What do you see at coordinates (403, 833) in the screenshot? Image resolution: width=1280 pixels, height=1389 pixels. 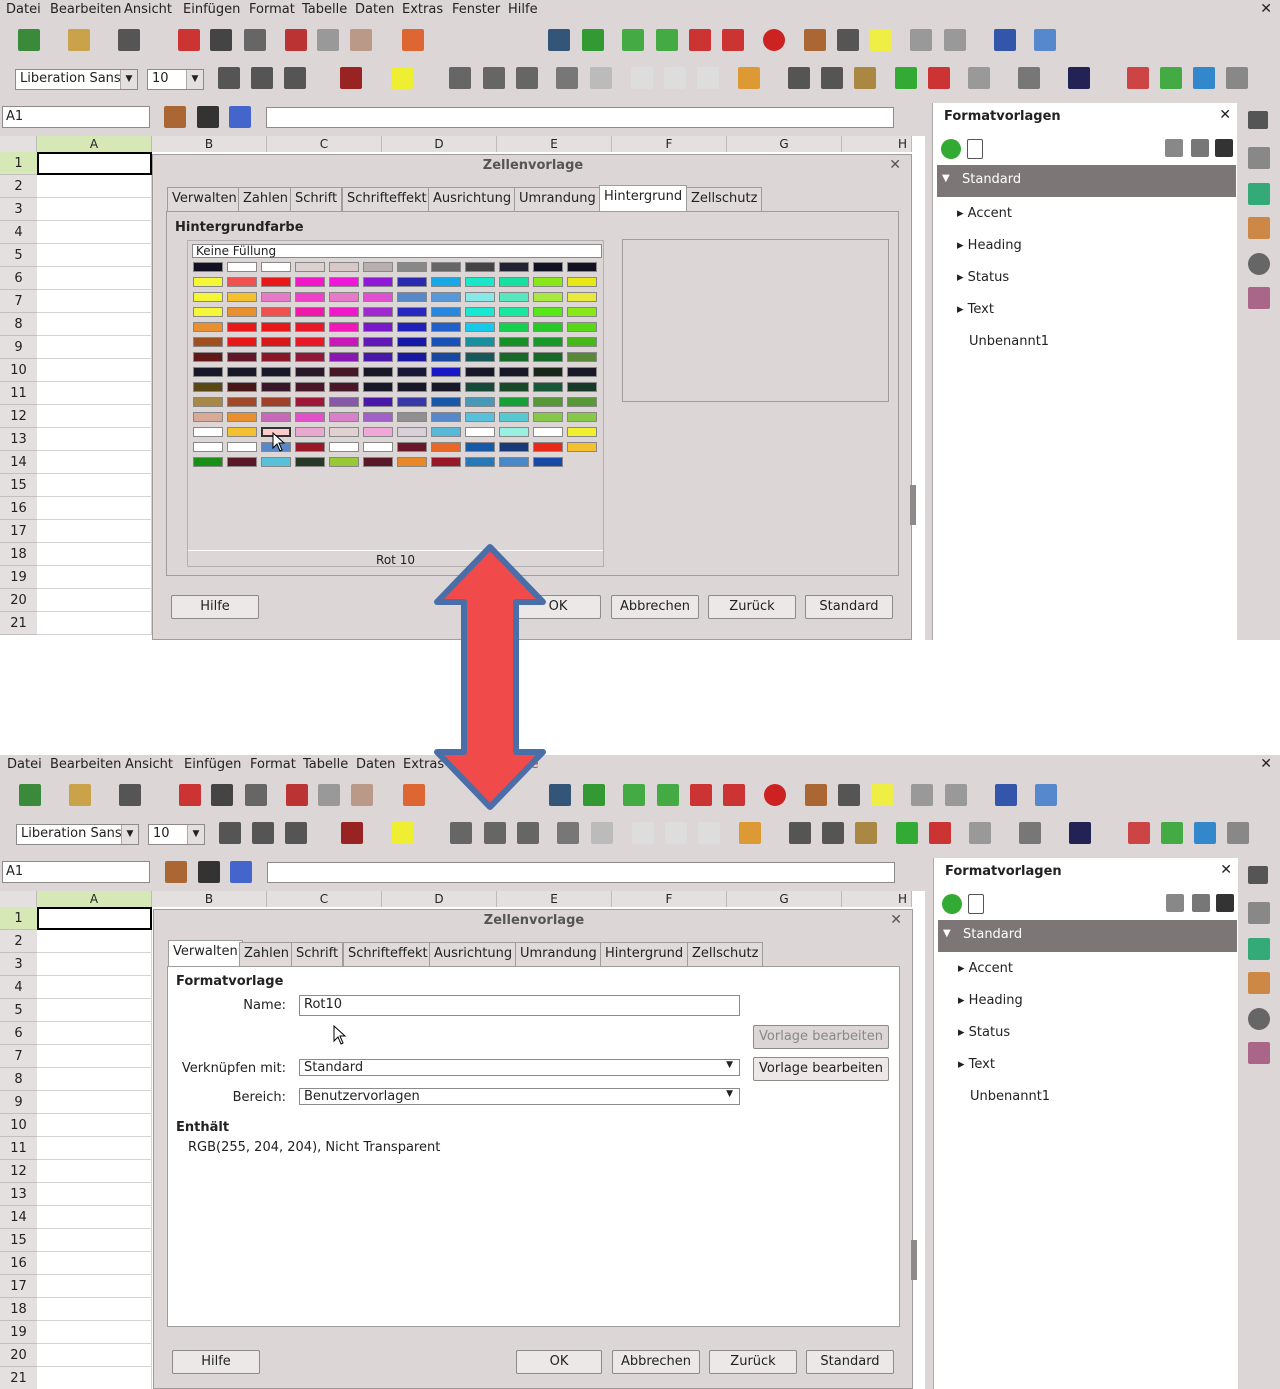 I see `highlight-icon` at bounding box center [403, 833].